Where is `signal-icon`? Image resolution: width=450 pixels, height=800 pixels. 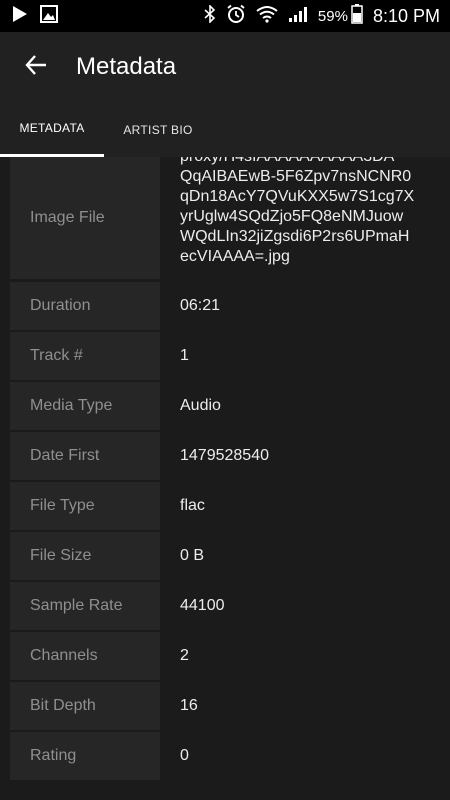
signal-icon is located at coordinates (298, 16).